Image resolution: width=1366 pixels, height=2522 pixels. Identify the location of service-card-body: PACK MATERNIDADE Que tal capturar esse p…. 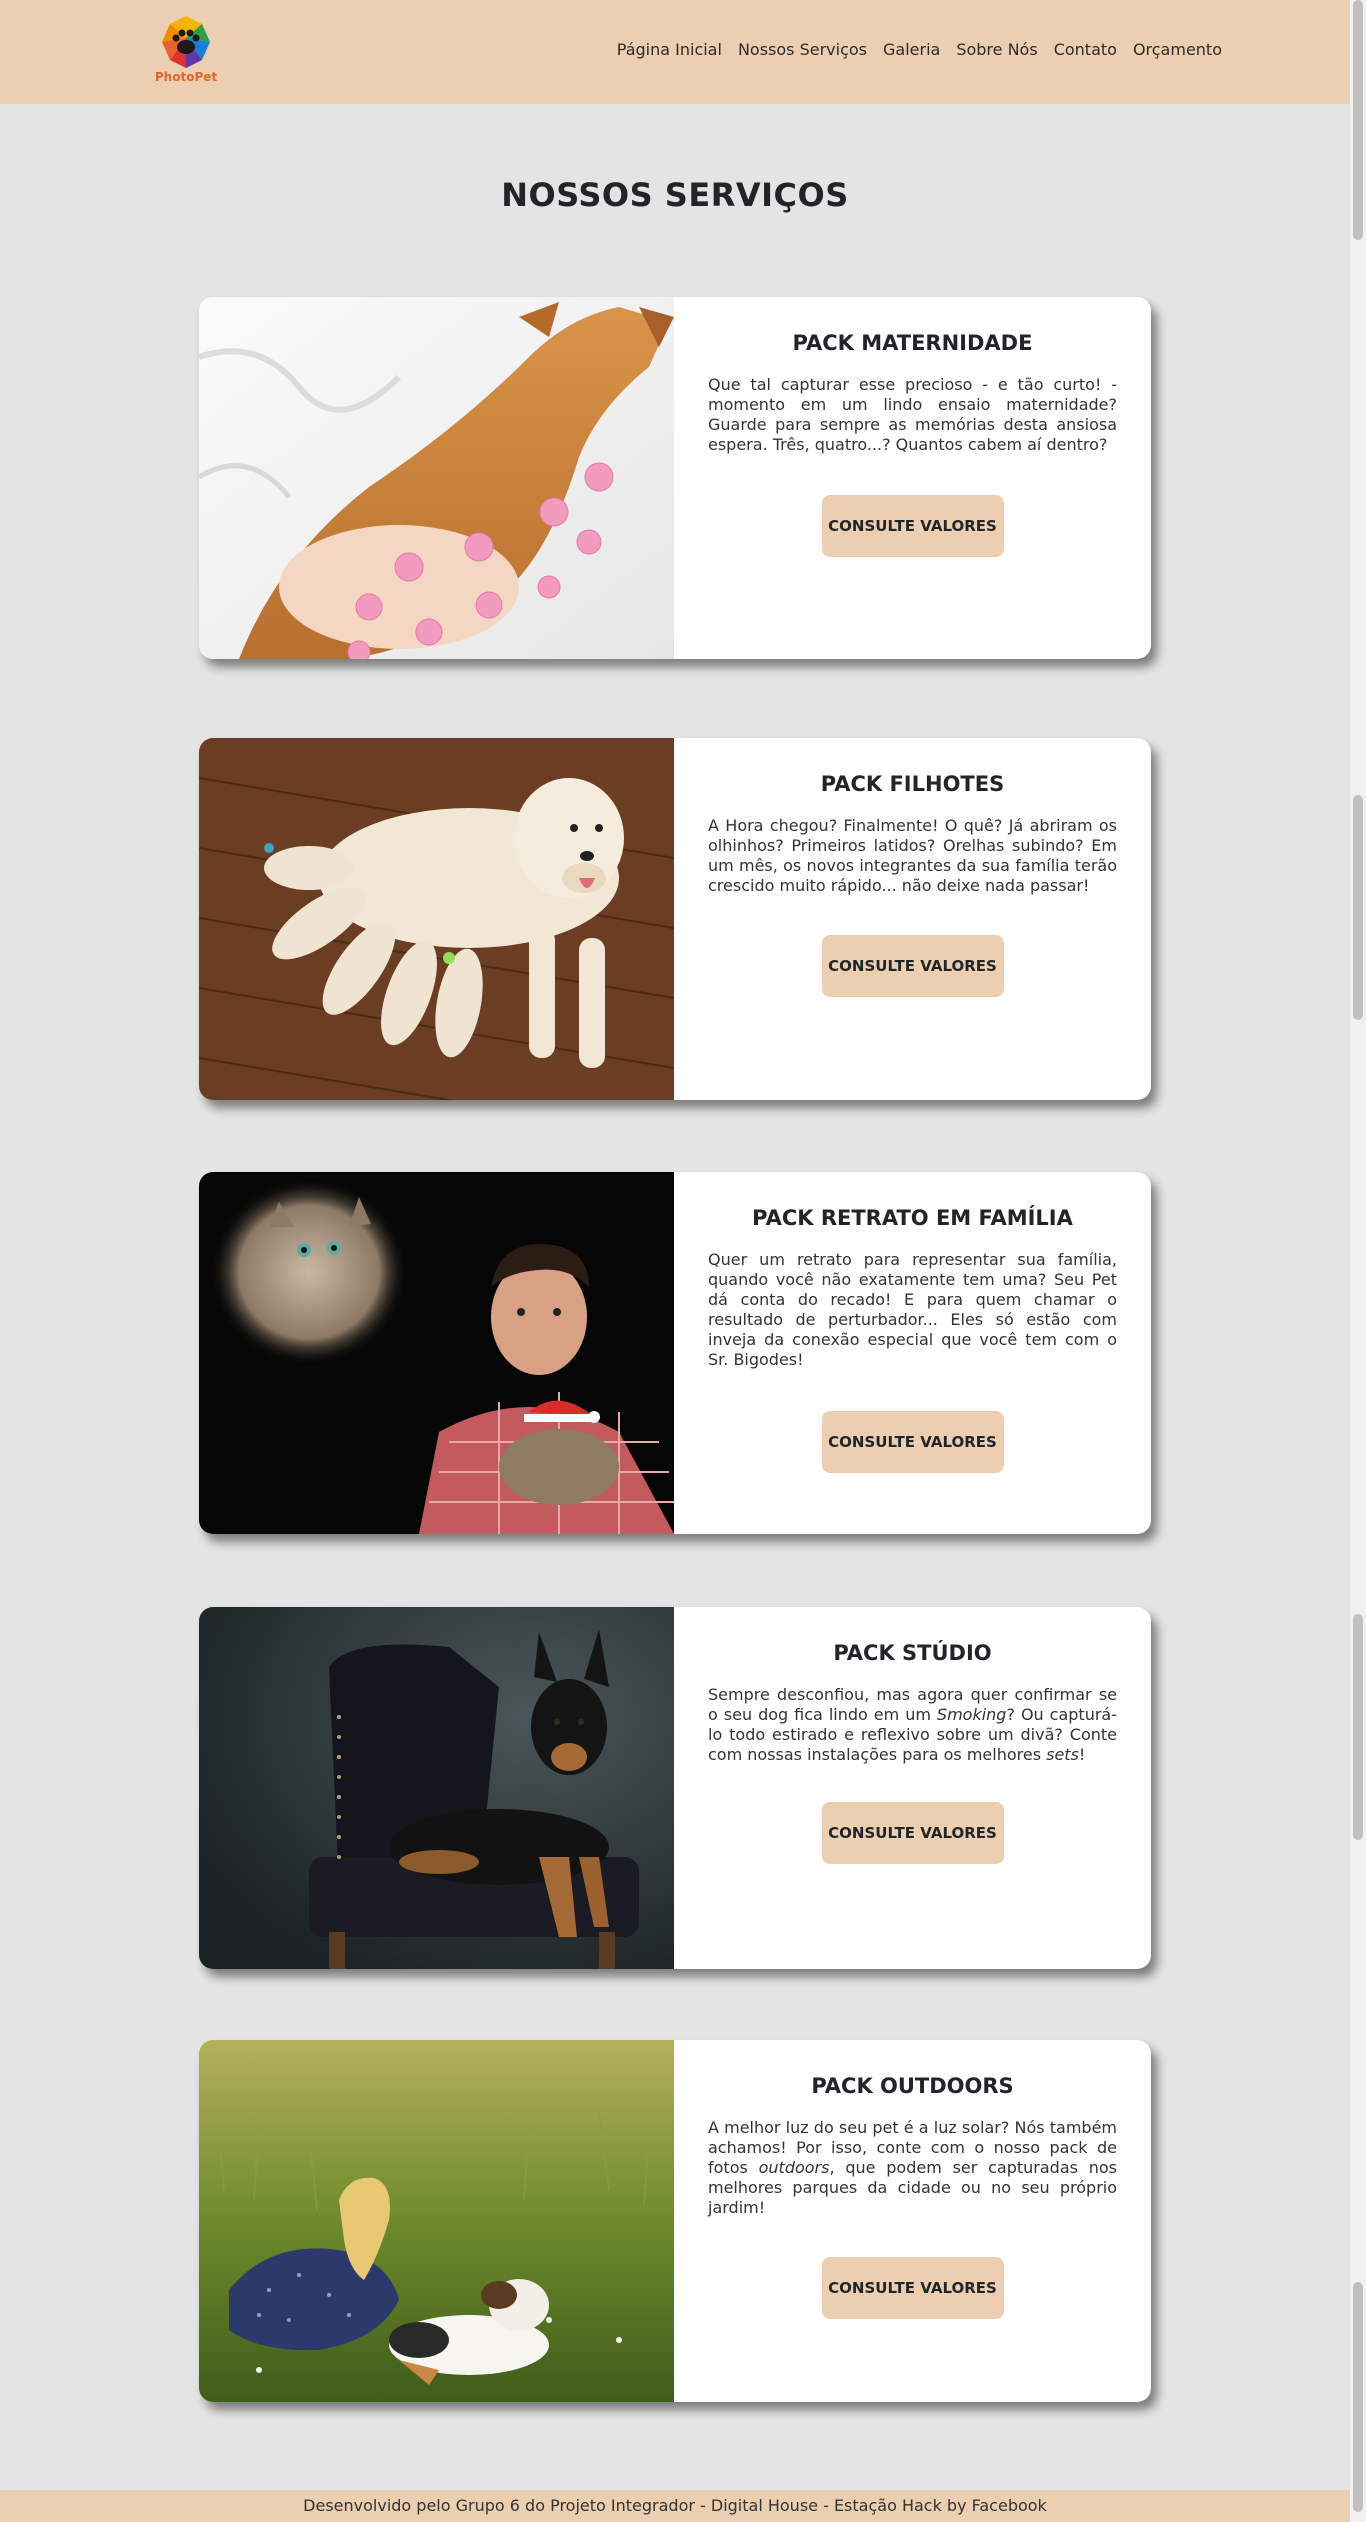
(912, 478).